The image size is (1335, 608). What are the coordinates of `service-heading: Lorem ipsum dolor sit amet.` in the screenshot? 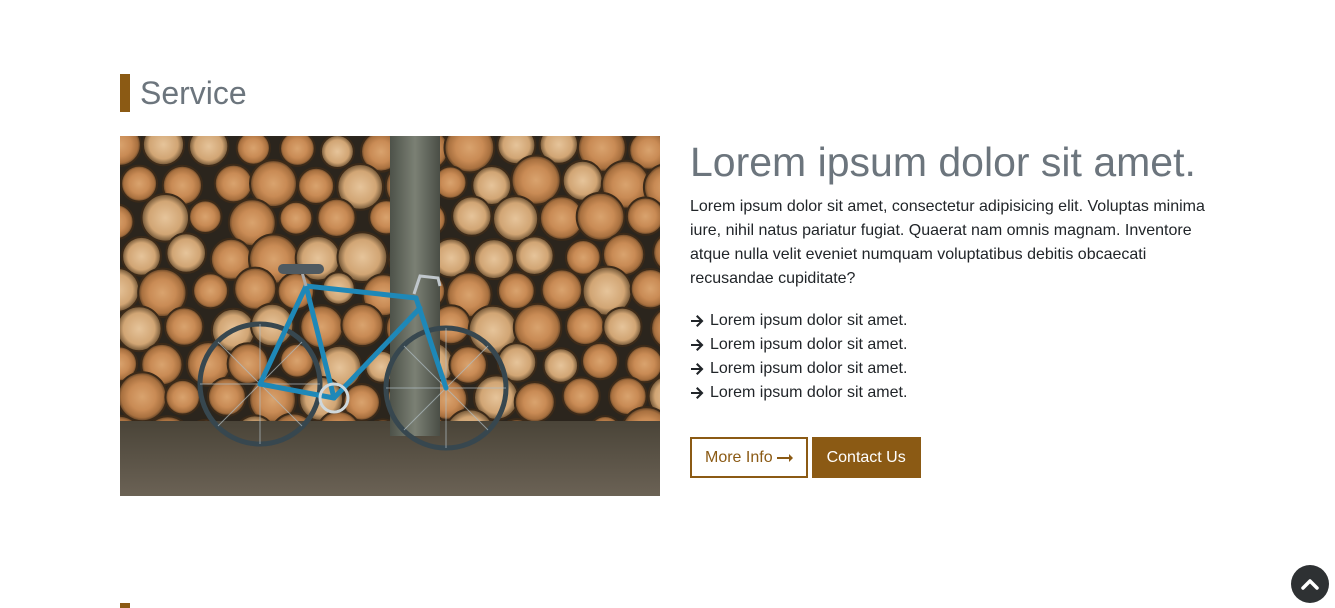 It's located at (943, 162).